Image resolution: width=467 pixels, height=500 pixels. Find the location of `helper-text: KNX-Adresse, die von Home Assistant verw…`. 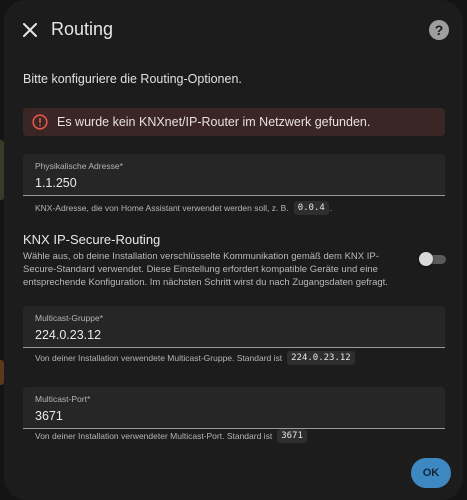

helper-text: KNX-Adresse, die von Home Assistant verw… is located at coordinates (162, 208).